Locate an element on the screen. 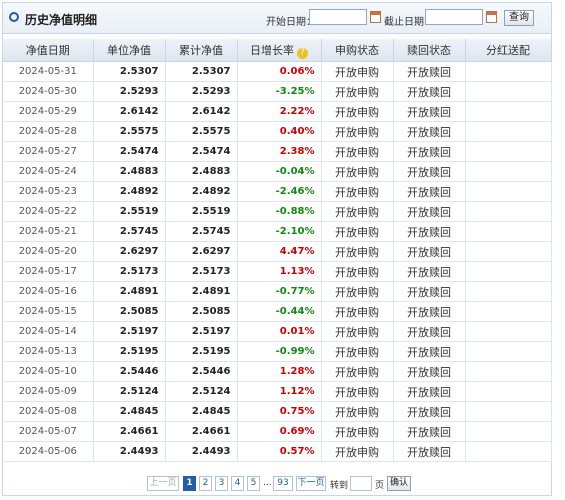 This screenshot has height=500, width=565. accumulated-nav-cell: 2.5195 is located at coordinates (201, 351).